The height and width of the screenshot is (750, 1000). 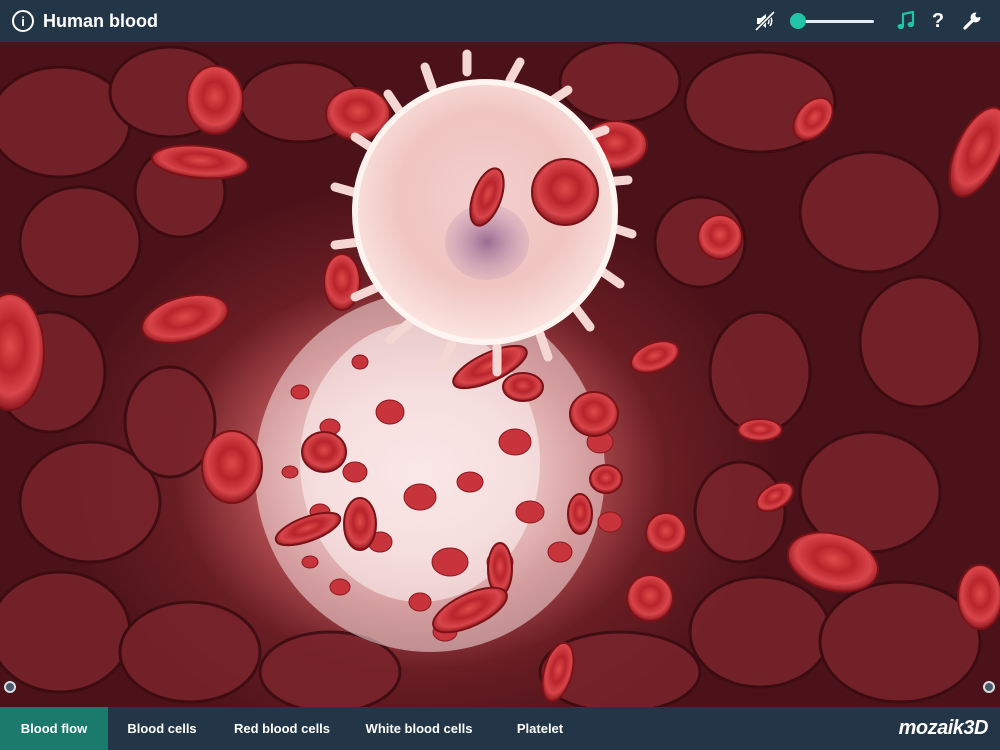 What do you see at coordinates (877, 21) in the screenshot?
I see `toolbar-right: ?` at bounding box center [877, 21].